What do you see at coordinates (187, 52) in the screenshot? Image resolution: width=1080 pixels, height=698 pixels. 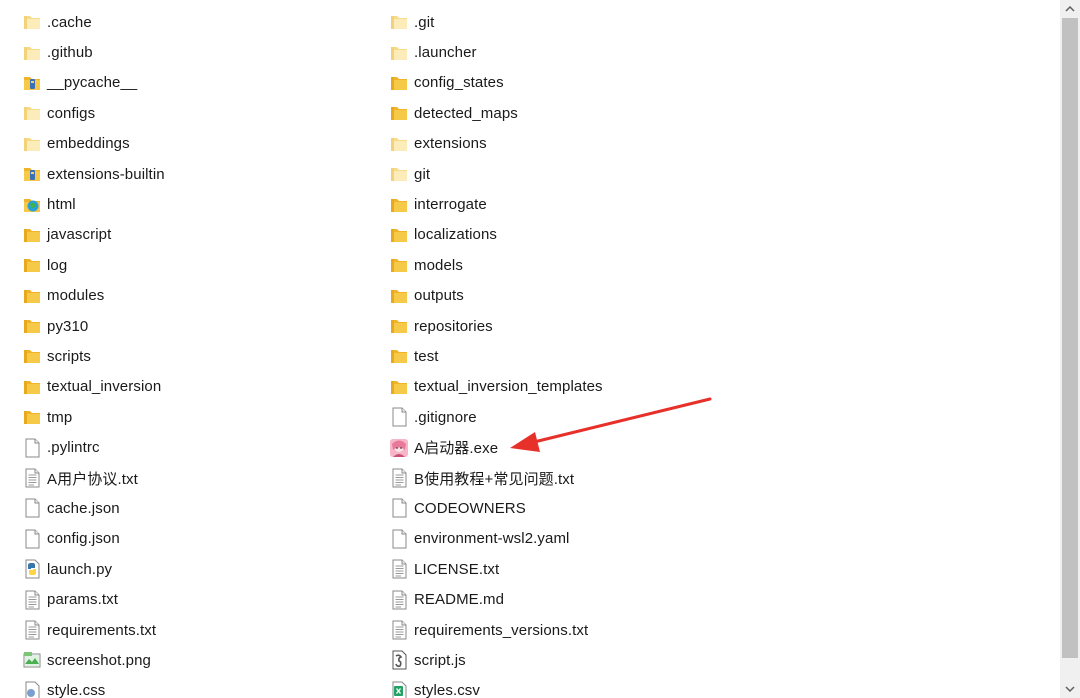 I see `file-item: .github` at bounding box center [187, 52].